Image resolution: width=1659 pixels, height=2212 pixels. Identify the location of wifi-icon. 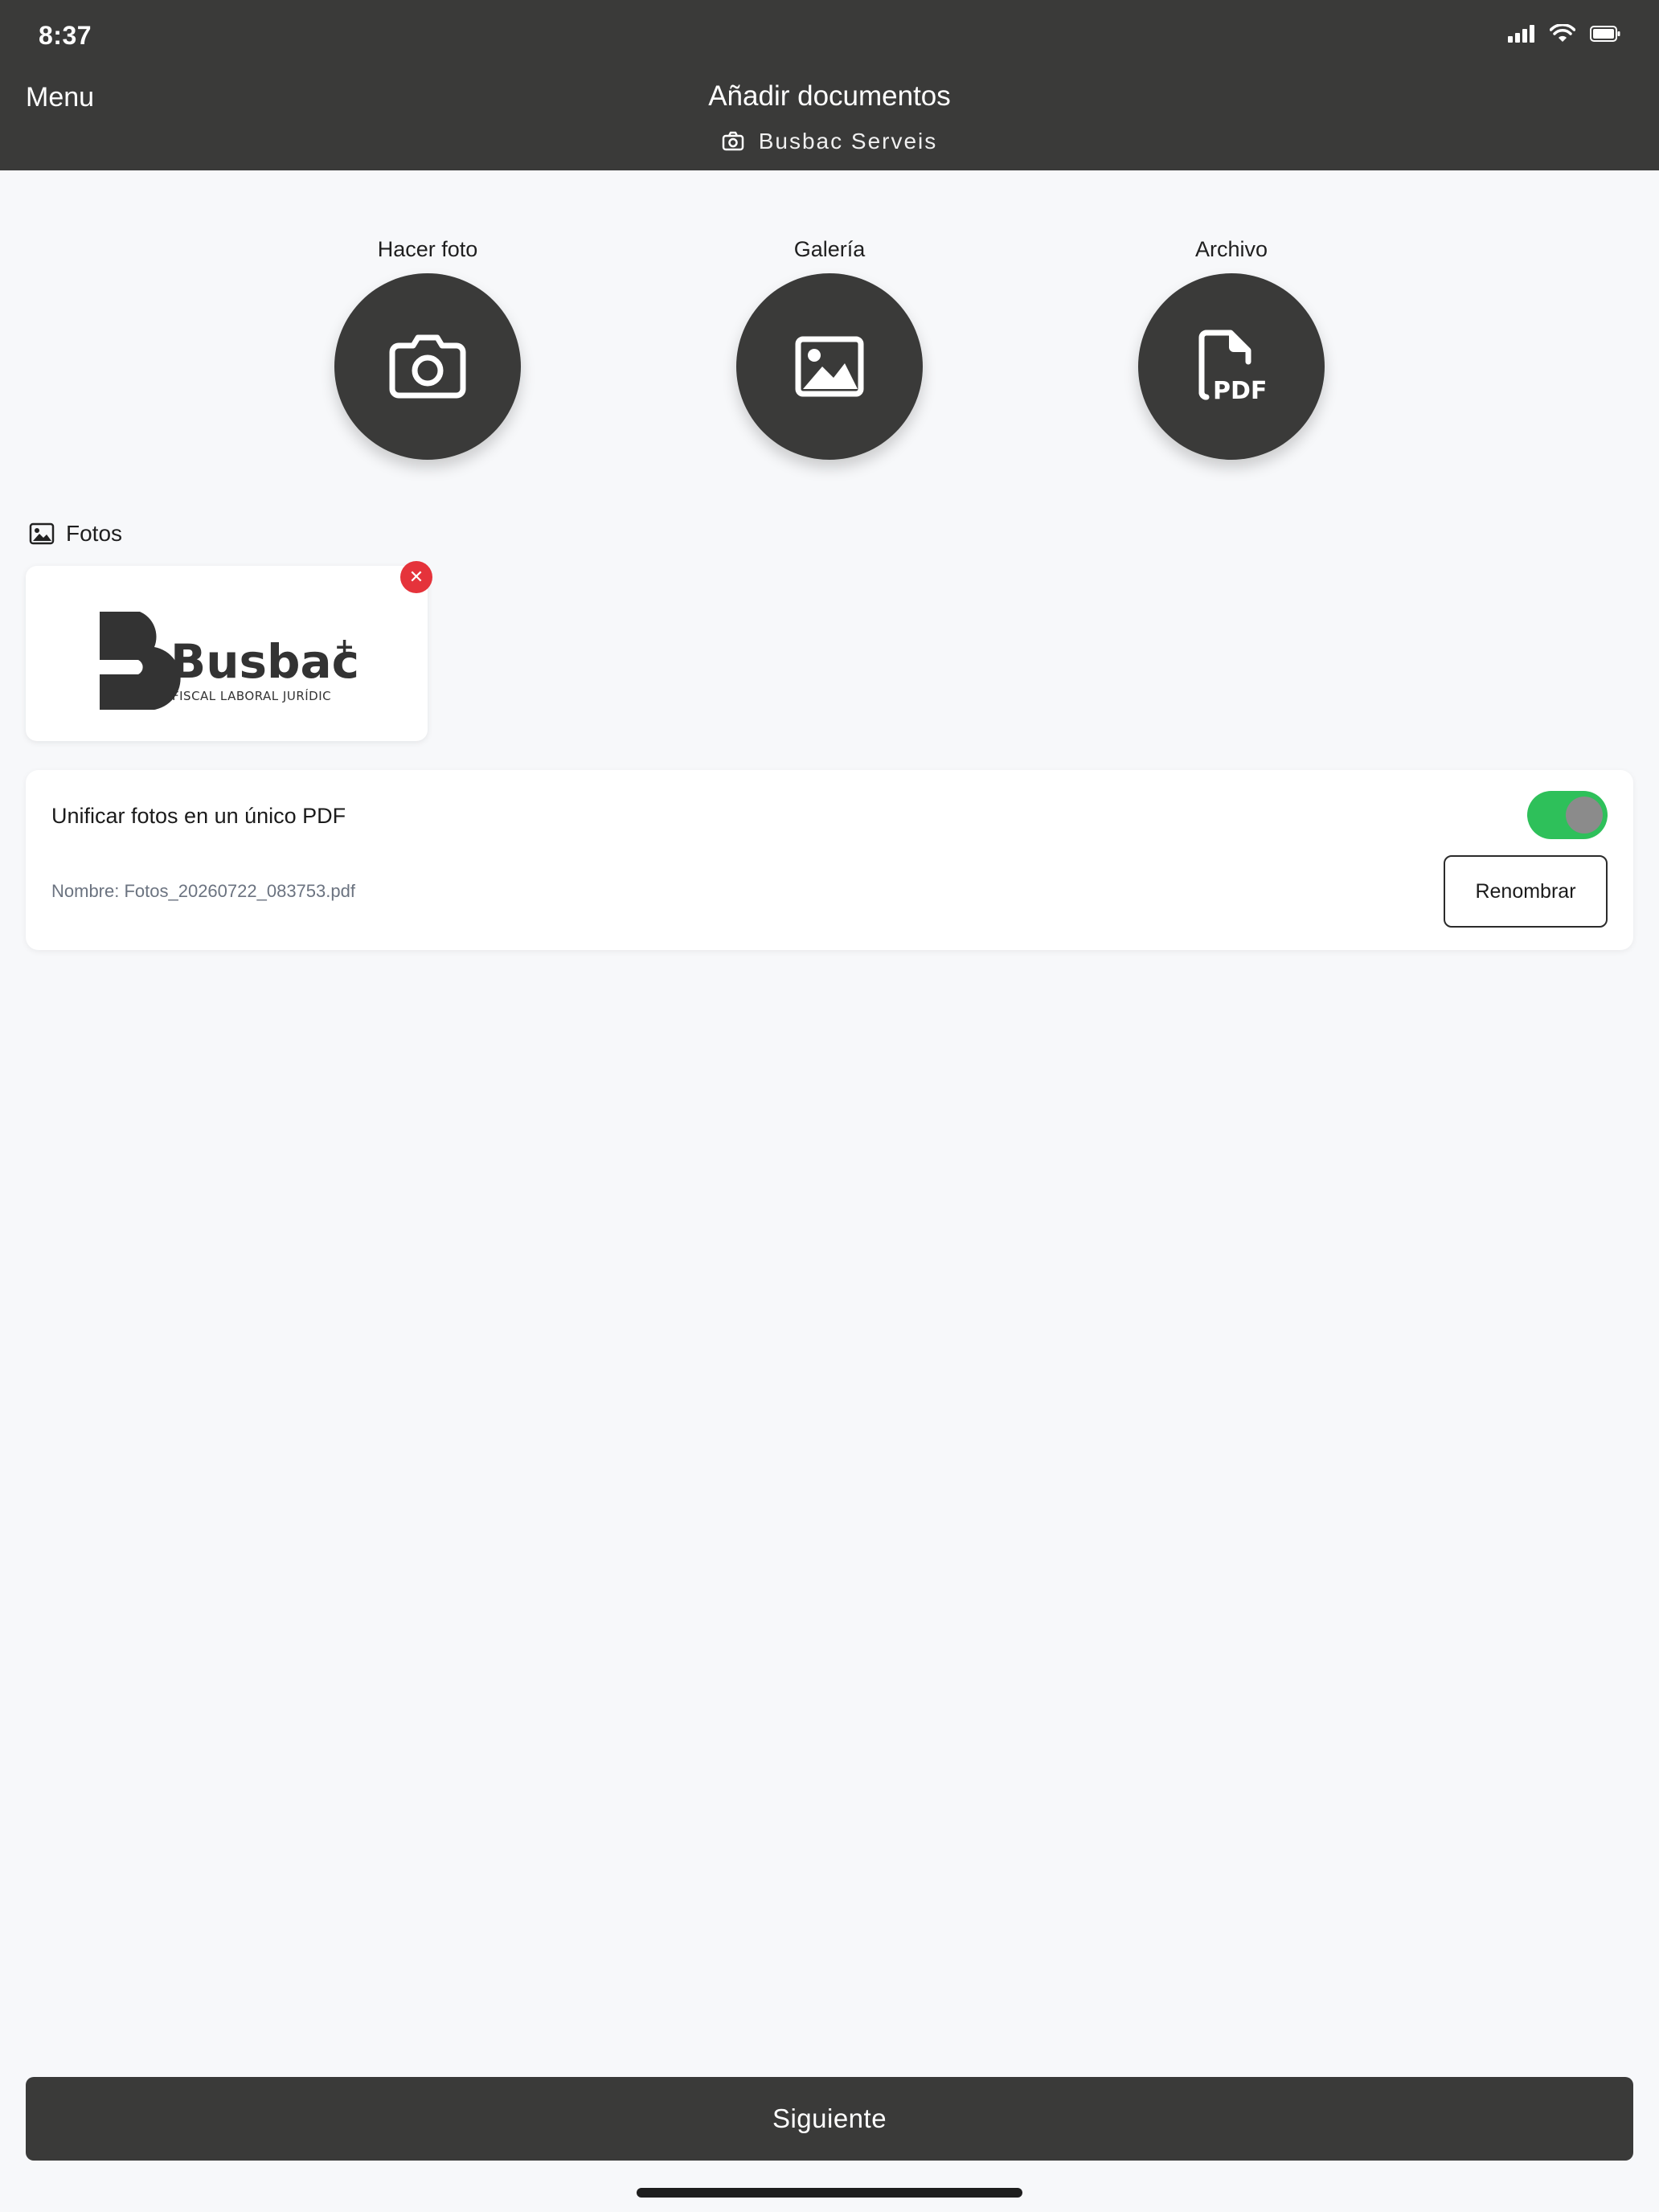
(1562, 33).